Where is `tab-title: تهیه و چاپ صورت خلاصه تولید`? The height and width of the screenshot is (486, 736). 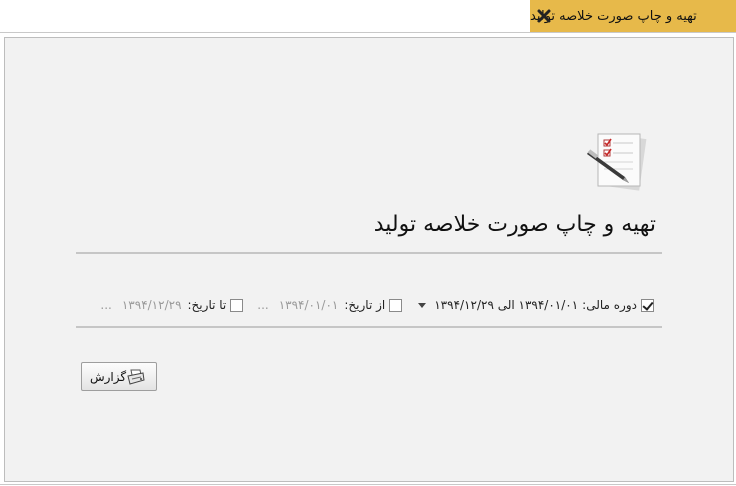
tab-title: تهیه و چاپ صورت خلاصه تولید is located at coordinates (613, 16).